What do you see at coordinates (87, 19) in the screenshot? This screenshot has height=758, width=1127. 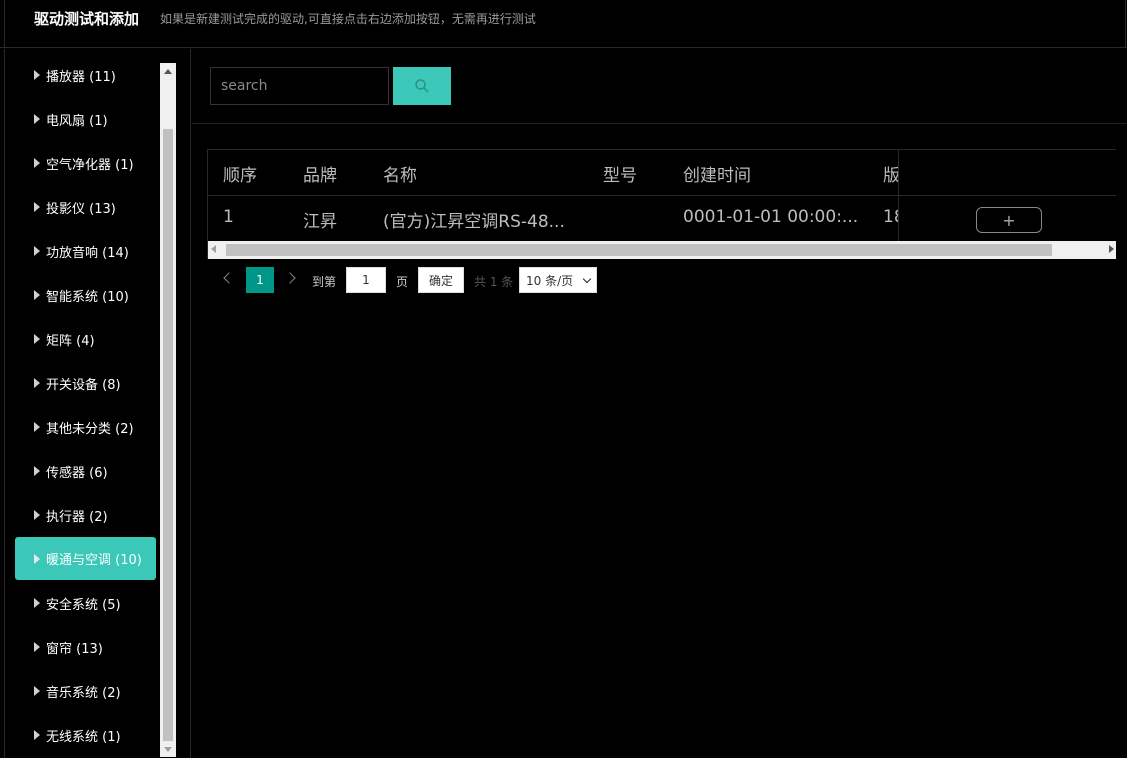 I see `page-title: 驱动测试和添加` at bounding box center [87, 19].